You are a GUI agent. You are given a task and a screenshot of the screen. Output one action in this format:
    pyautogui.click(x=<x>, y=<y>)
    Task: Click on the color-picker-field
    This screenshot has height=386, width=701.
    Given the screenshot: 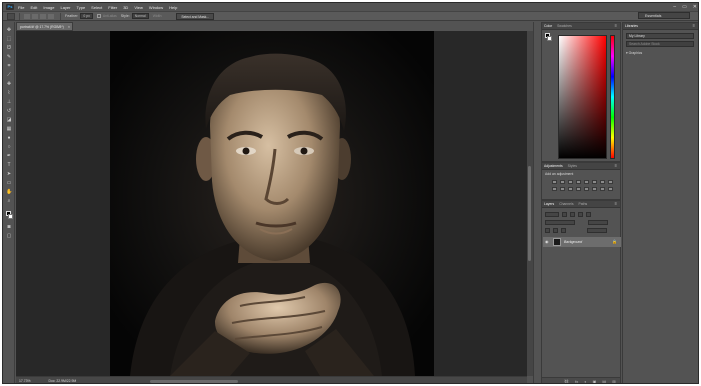 What is the action you would take?
    pyautogui.click(x=582, y=97)
    